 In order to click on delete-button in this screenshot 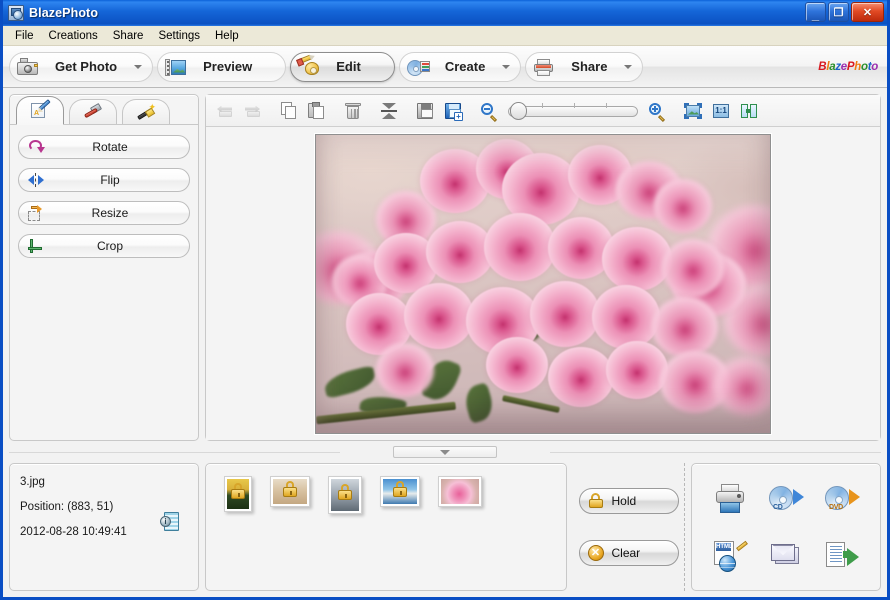, I will do `click(353, 111)`.